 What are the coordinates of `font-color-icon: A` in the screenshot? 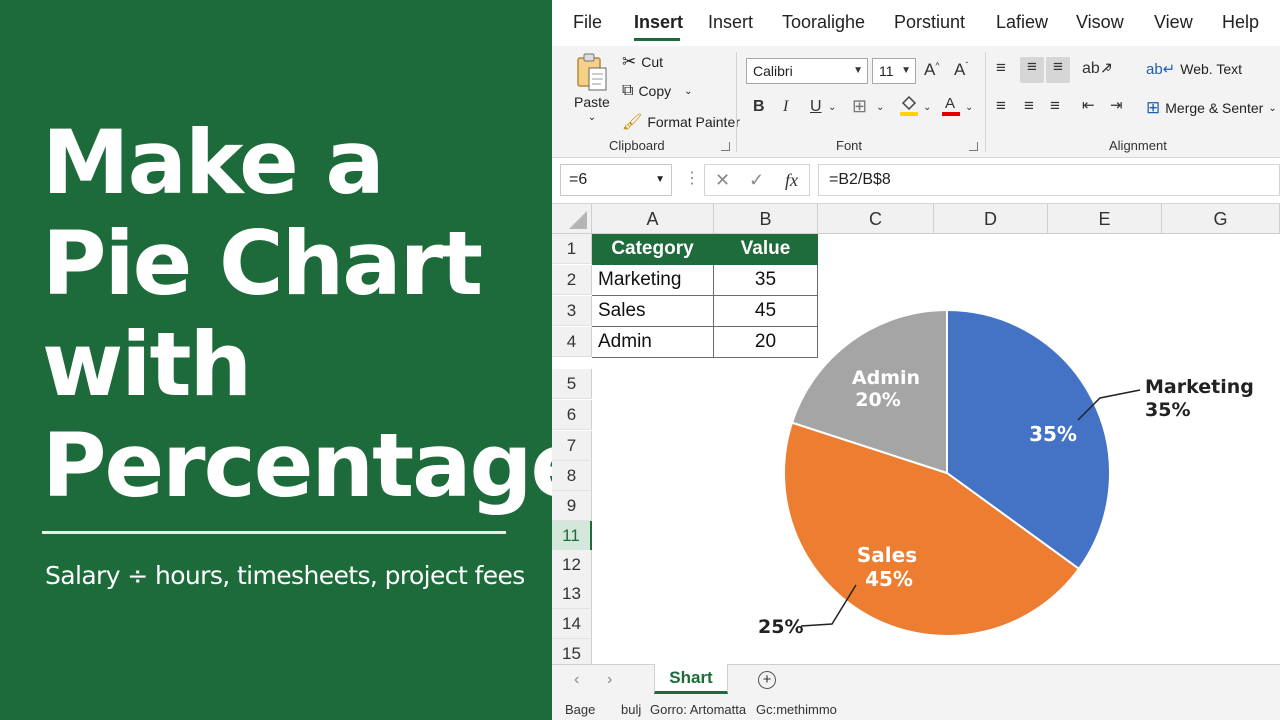 It's located at (951, 105).